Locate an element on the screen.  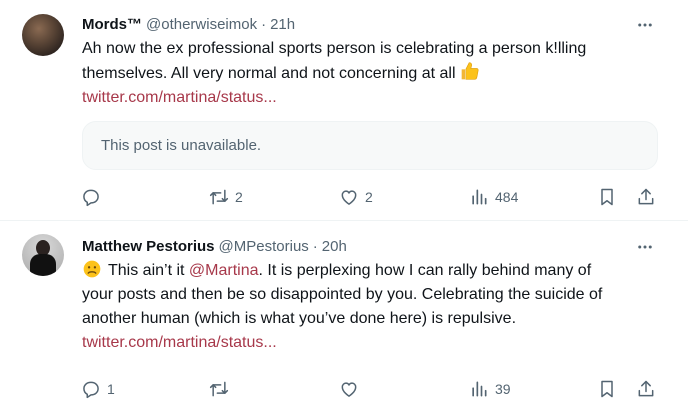
avatar is located at coordinates (43, 255).